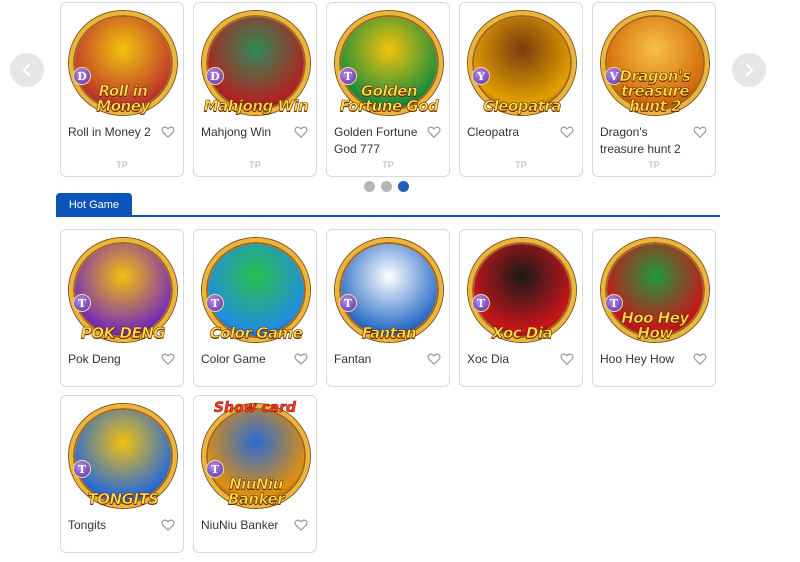  What do you see at coordinates (256, 333) in the screenshot?
I see `game-logo: Color Game` at bounding box center [256, 333].